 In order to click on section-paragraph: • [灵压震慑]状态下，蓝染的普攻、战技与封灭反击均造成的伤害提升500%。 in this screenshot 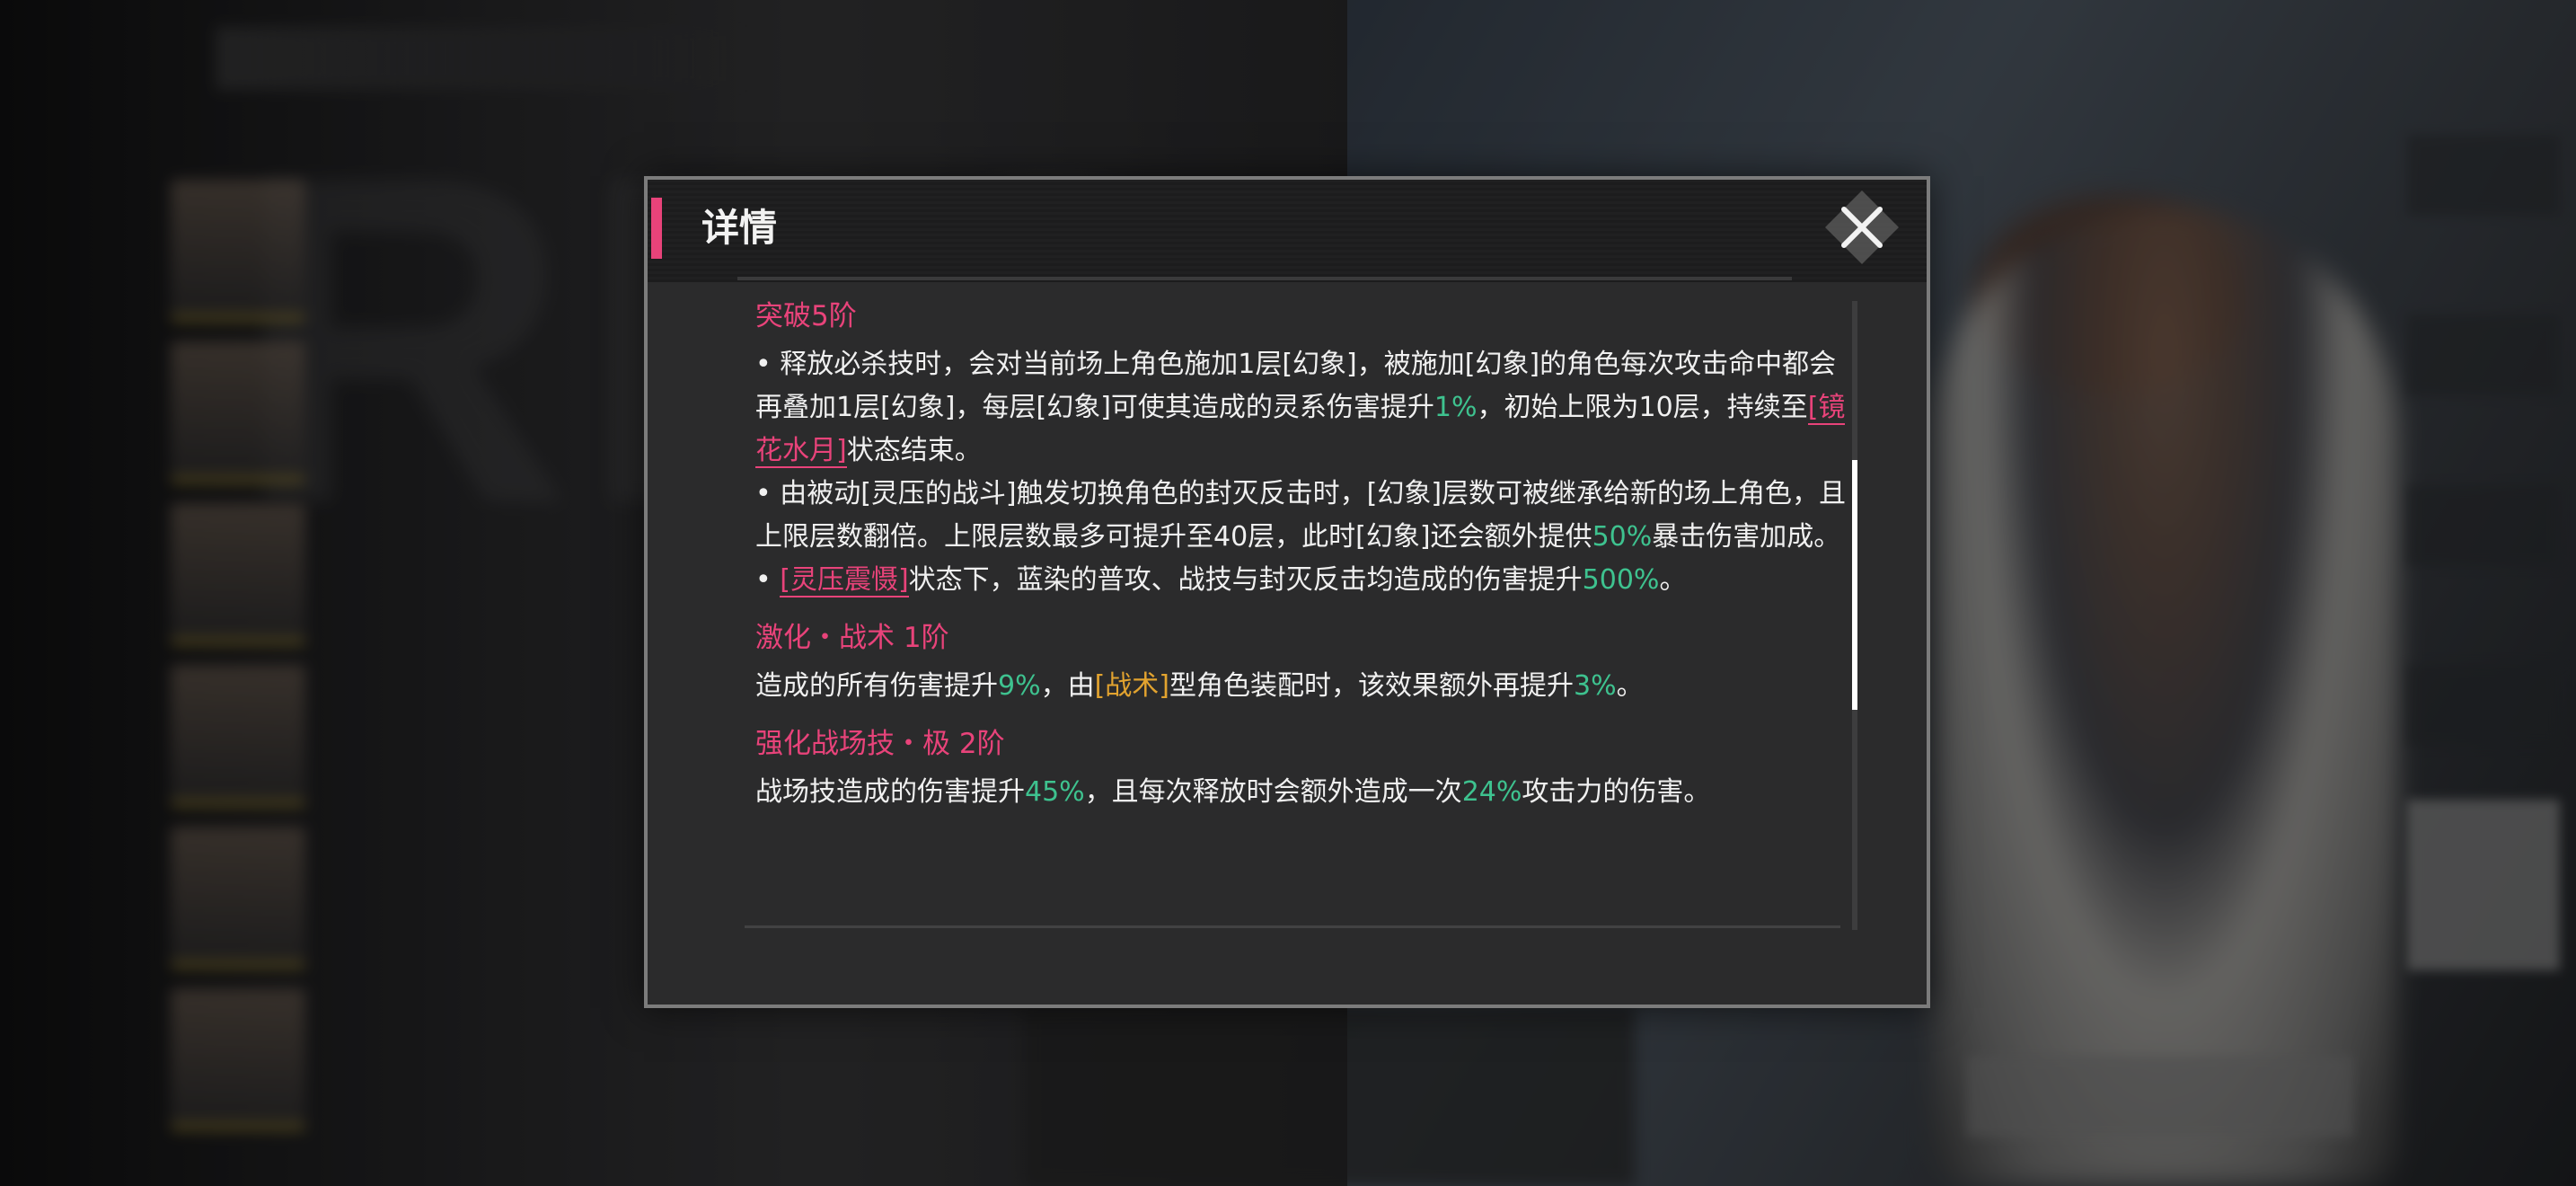, I will do `click(1303, 580)`.